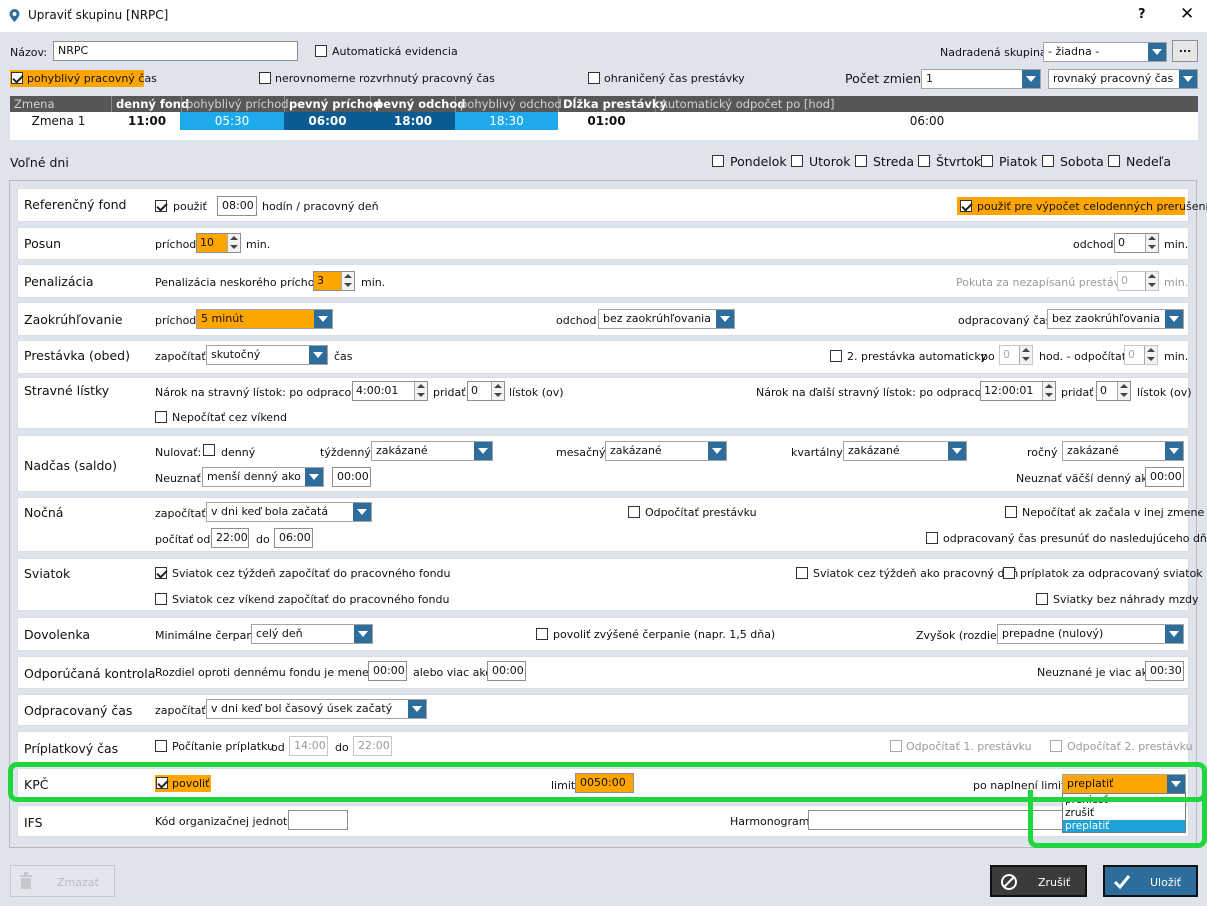  I want to click on work-time-type-select: rovnaký pracovný čas, so click(1123, 79).